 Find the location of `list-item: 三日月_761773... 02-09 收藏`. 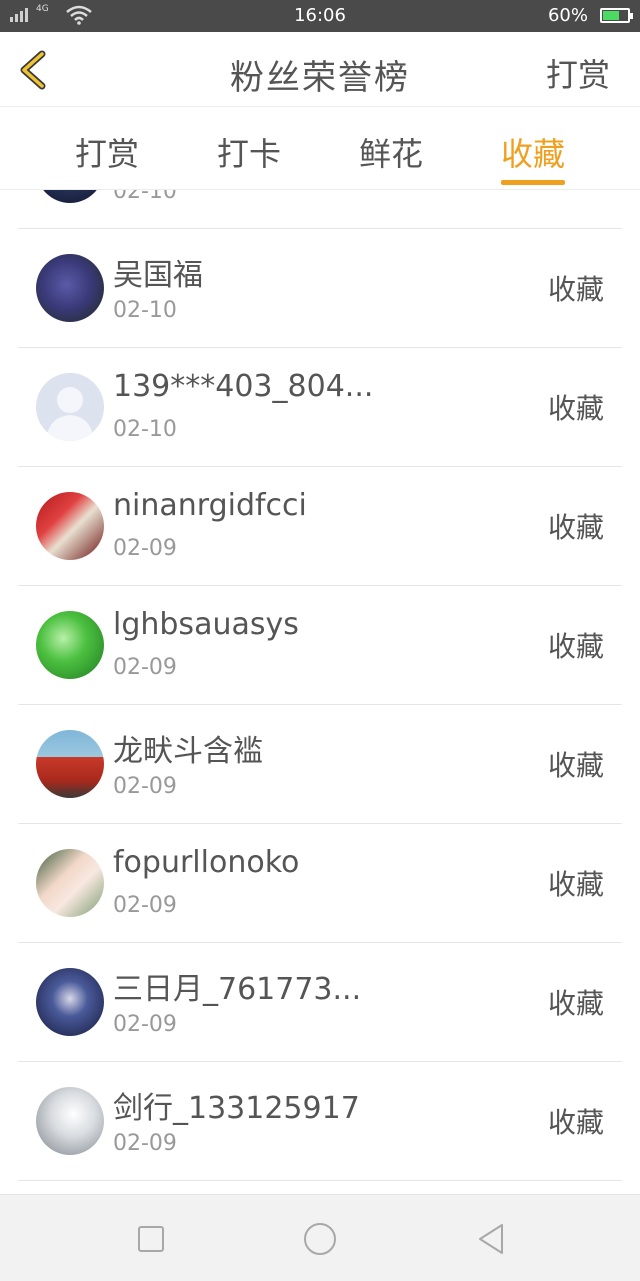

list-item: 三日月_761773... 02-09 收藏 is located at coordinates (320, 1002).